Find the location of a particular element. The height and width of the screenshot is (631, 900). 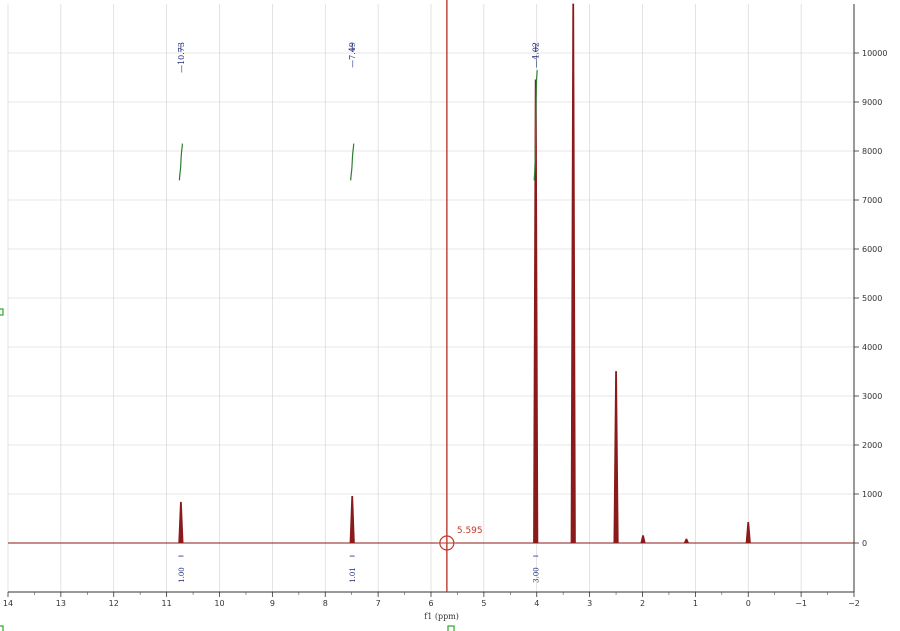

x-tick-label: 0 is located at coordinates (748, 603).